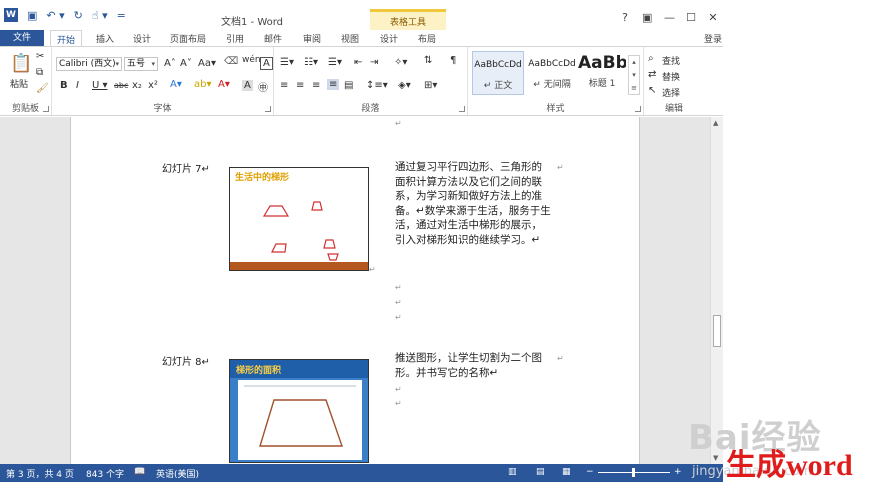 This screenshot has height=504, width=894. Describe the element at coordinates (77, 85) in the screenshot. I see `italic-icon: I` at that location.